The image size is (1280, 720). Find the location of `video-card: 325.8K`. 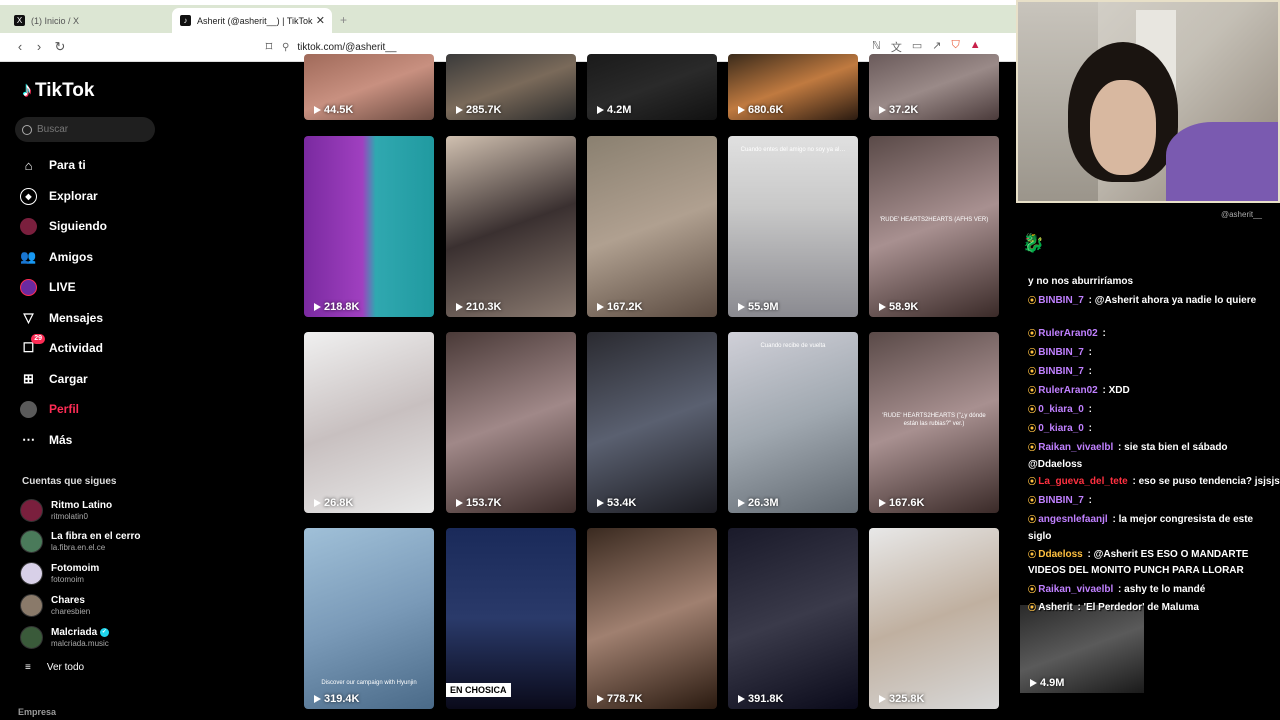

video-card: 325.8K is located at coordinates (934, 618).